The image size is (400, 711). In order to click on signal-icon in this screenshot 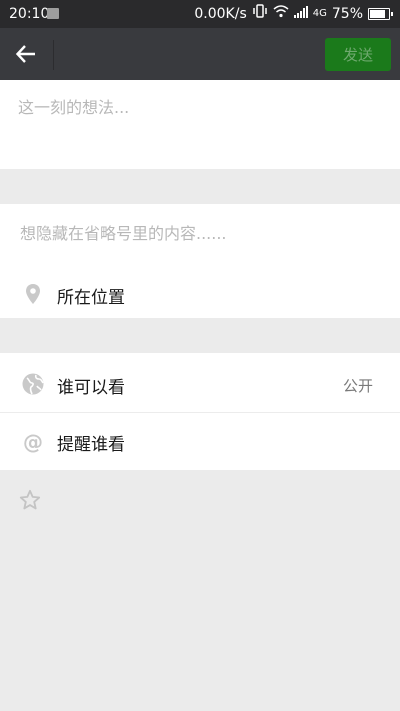, I will do `click(300, 14)`.